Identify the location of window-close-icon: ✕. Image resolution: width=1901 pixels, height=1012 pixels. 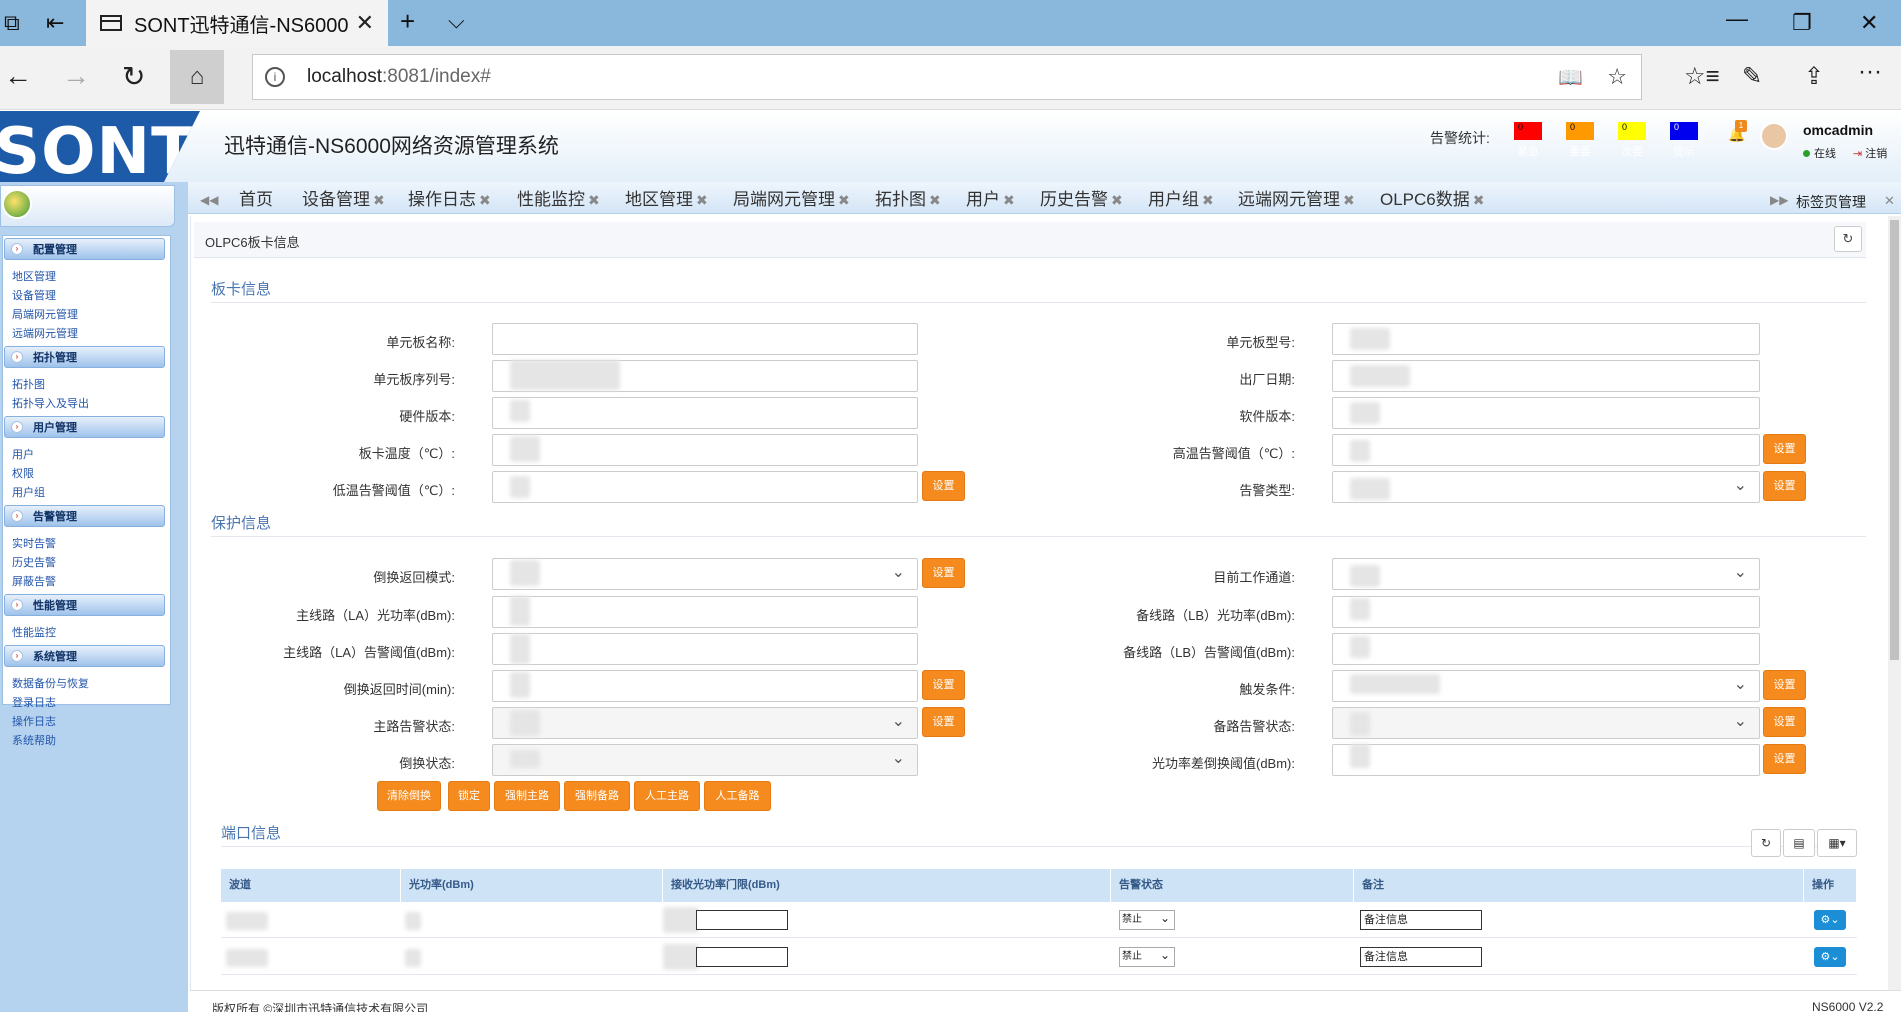
(1869, 23).